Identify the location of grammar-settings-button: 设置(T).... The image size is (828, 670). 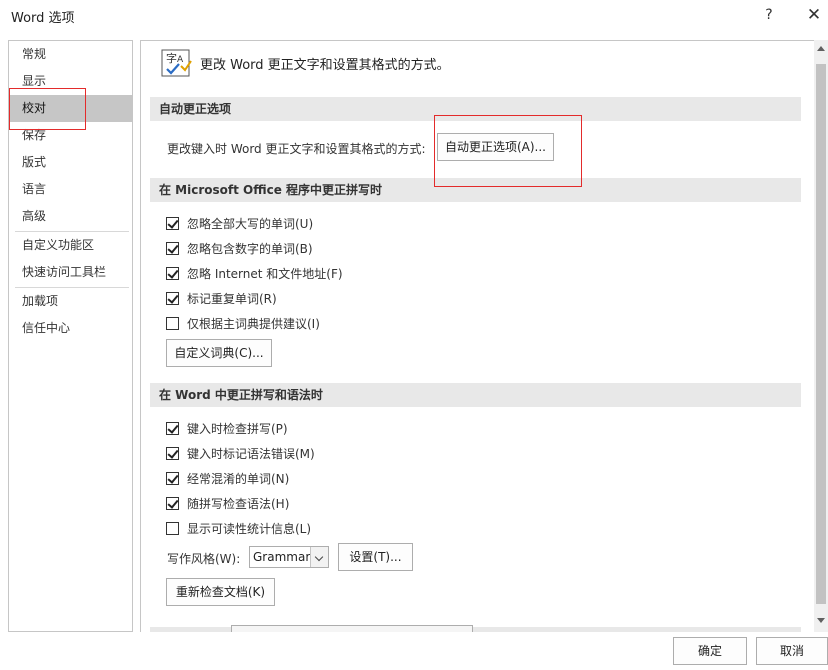
(375, 557).